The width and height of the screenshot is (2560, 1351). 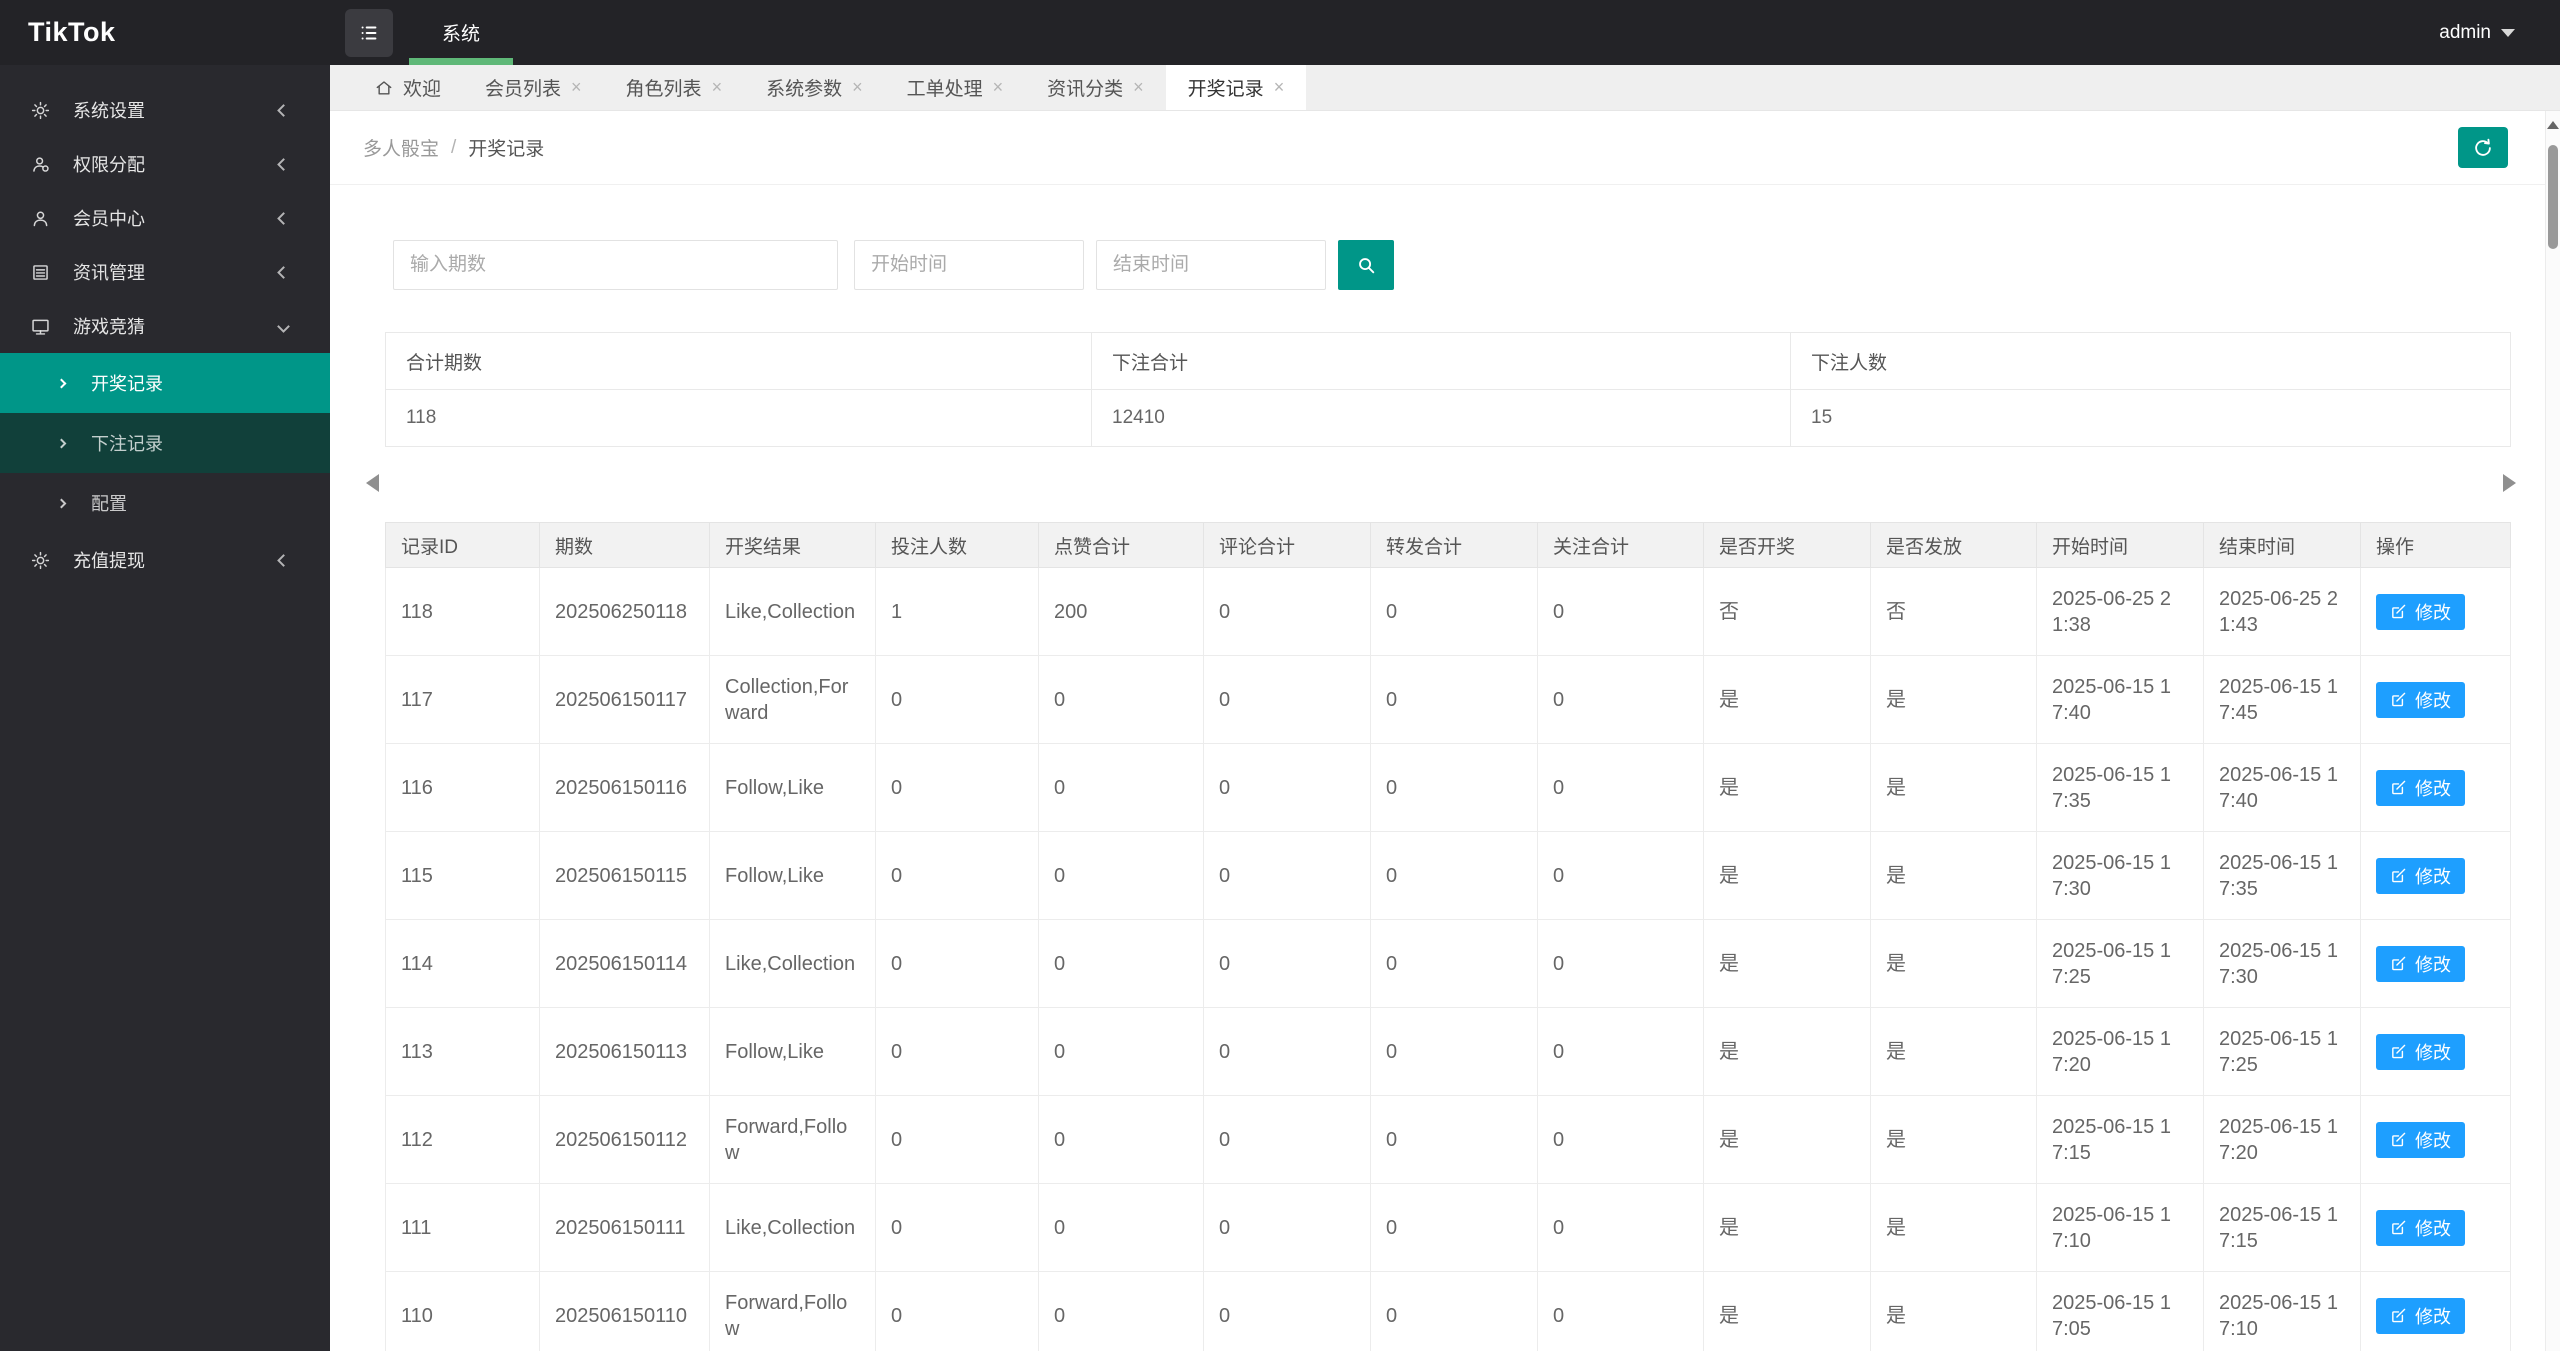 What do you see at coordinates (109, 504) in the screenshot?
I see `sidebar-subitem-label: 配置` at bounding box center [109, 504].